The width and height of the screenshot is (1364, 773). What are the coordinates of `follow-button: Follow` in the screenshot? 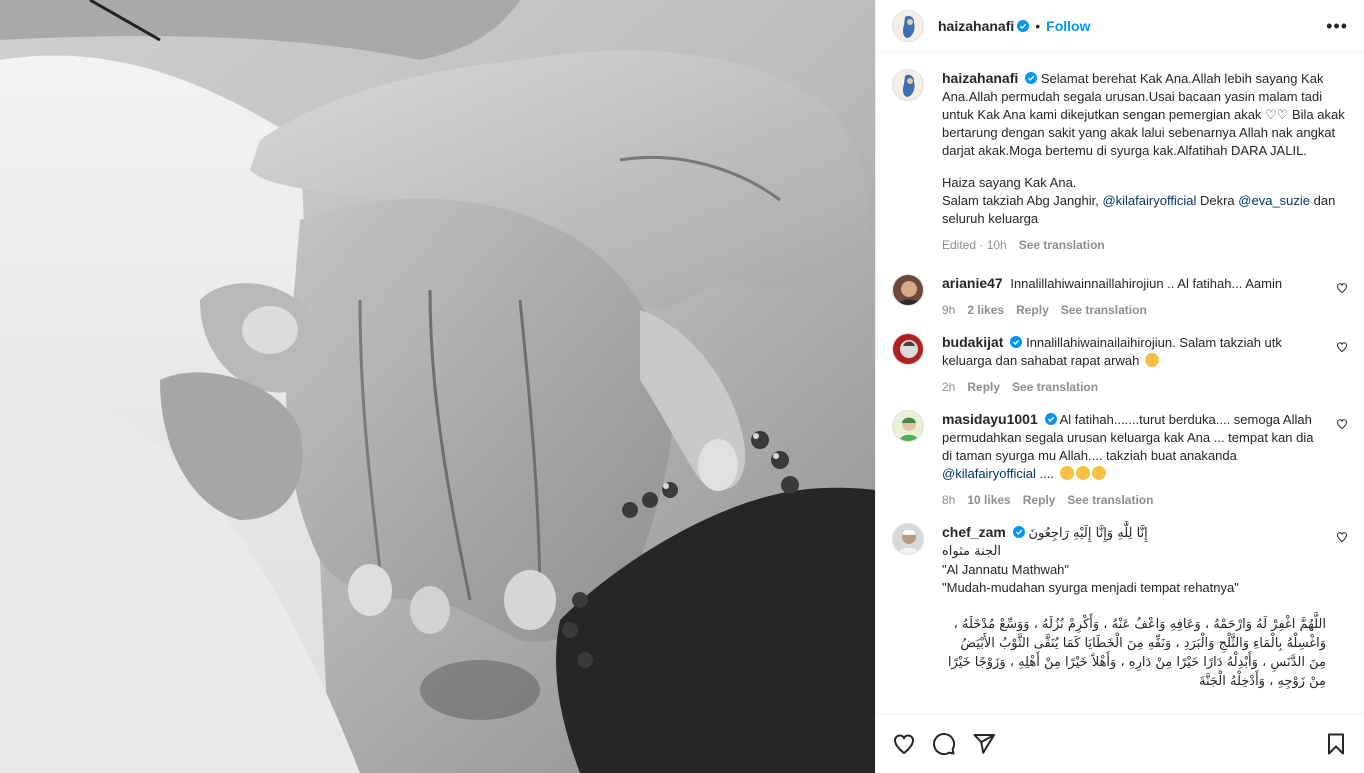 It's located at (1068, 26).